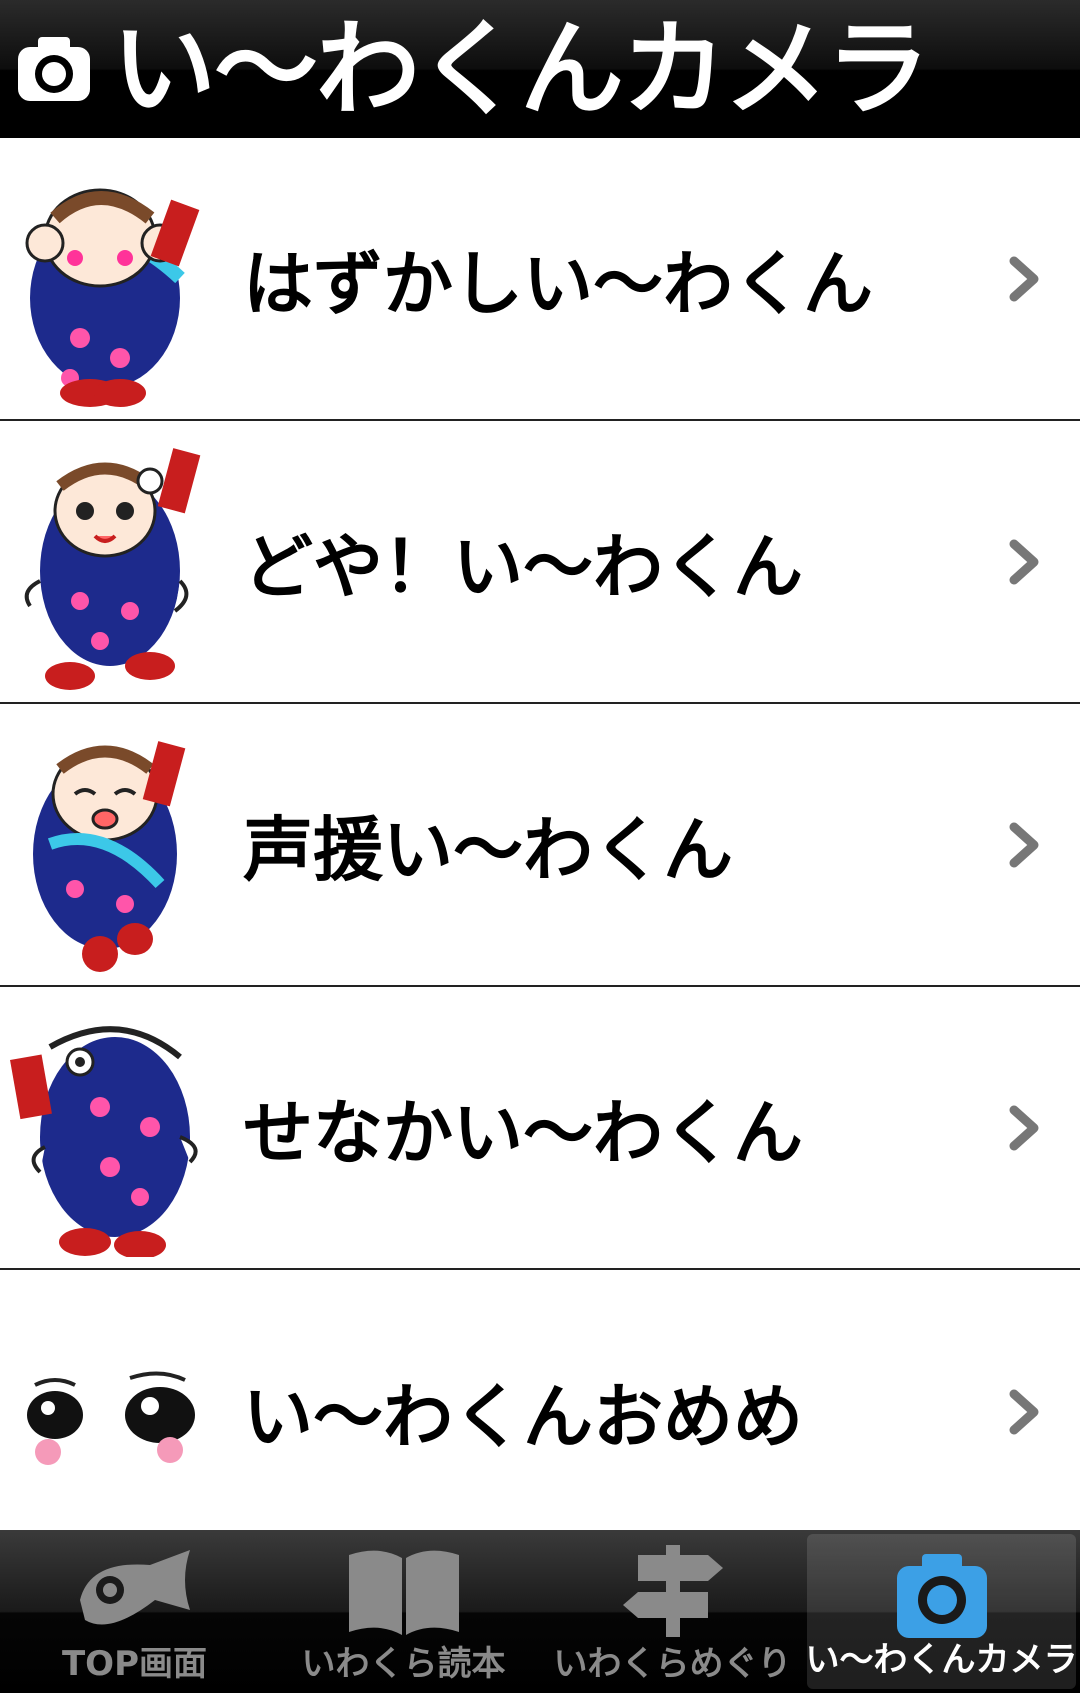 The image size is (1080, 1693). I want to click on tab-book: いわくら読本, so click(403, 1611).